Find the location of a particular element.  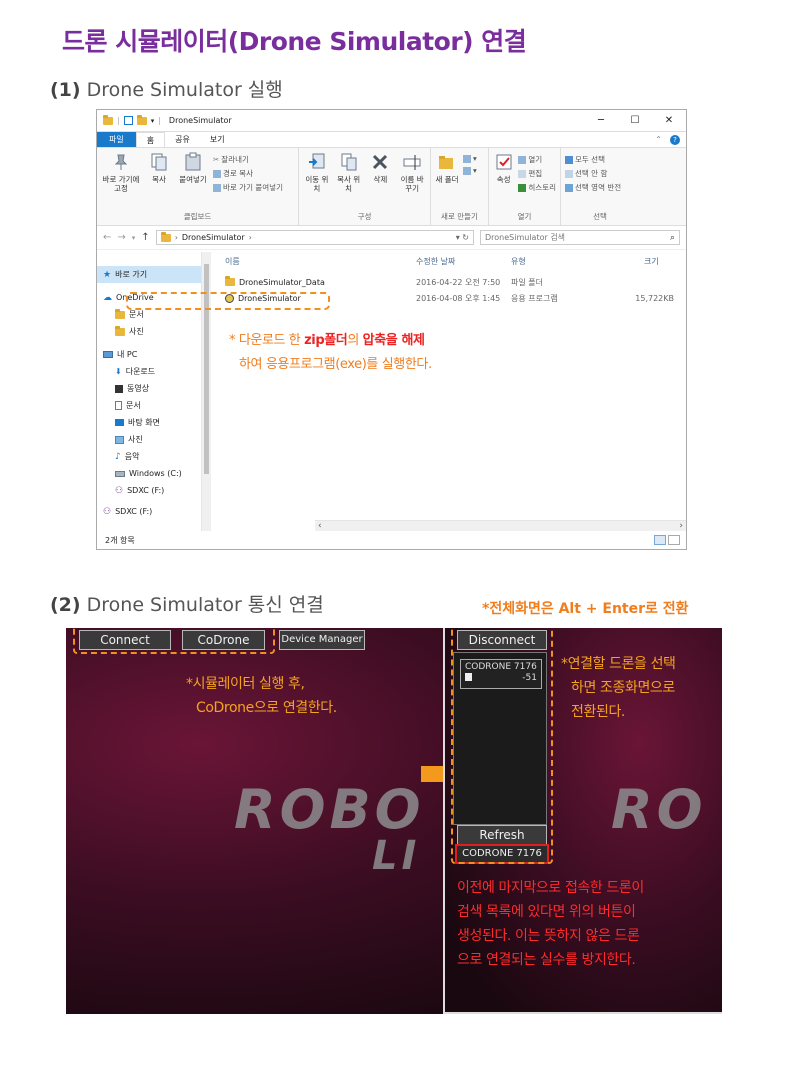

customize-dropdown-icon: ▾ is located at coordinates (153, 121).